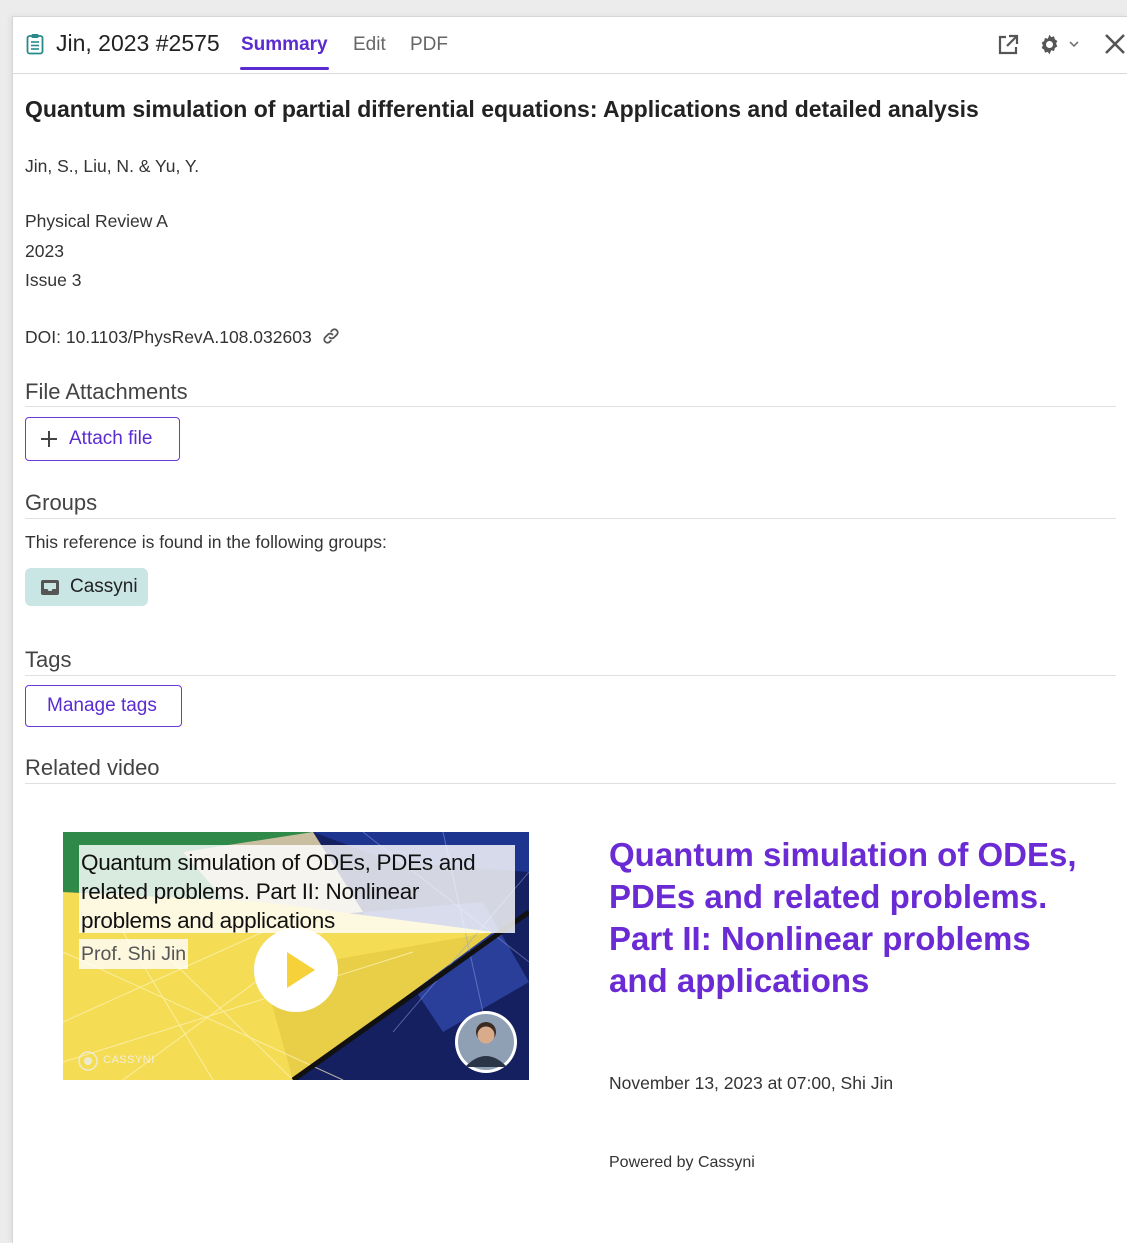 This screenshot has width=1127, height=1243. I want to click on inbox-icon, so click(50, 587).